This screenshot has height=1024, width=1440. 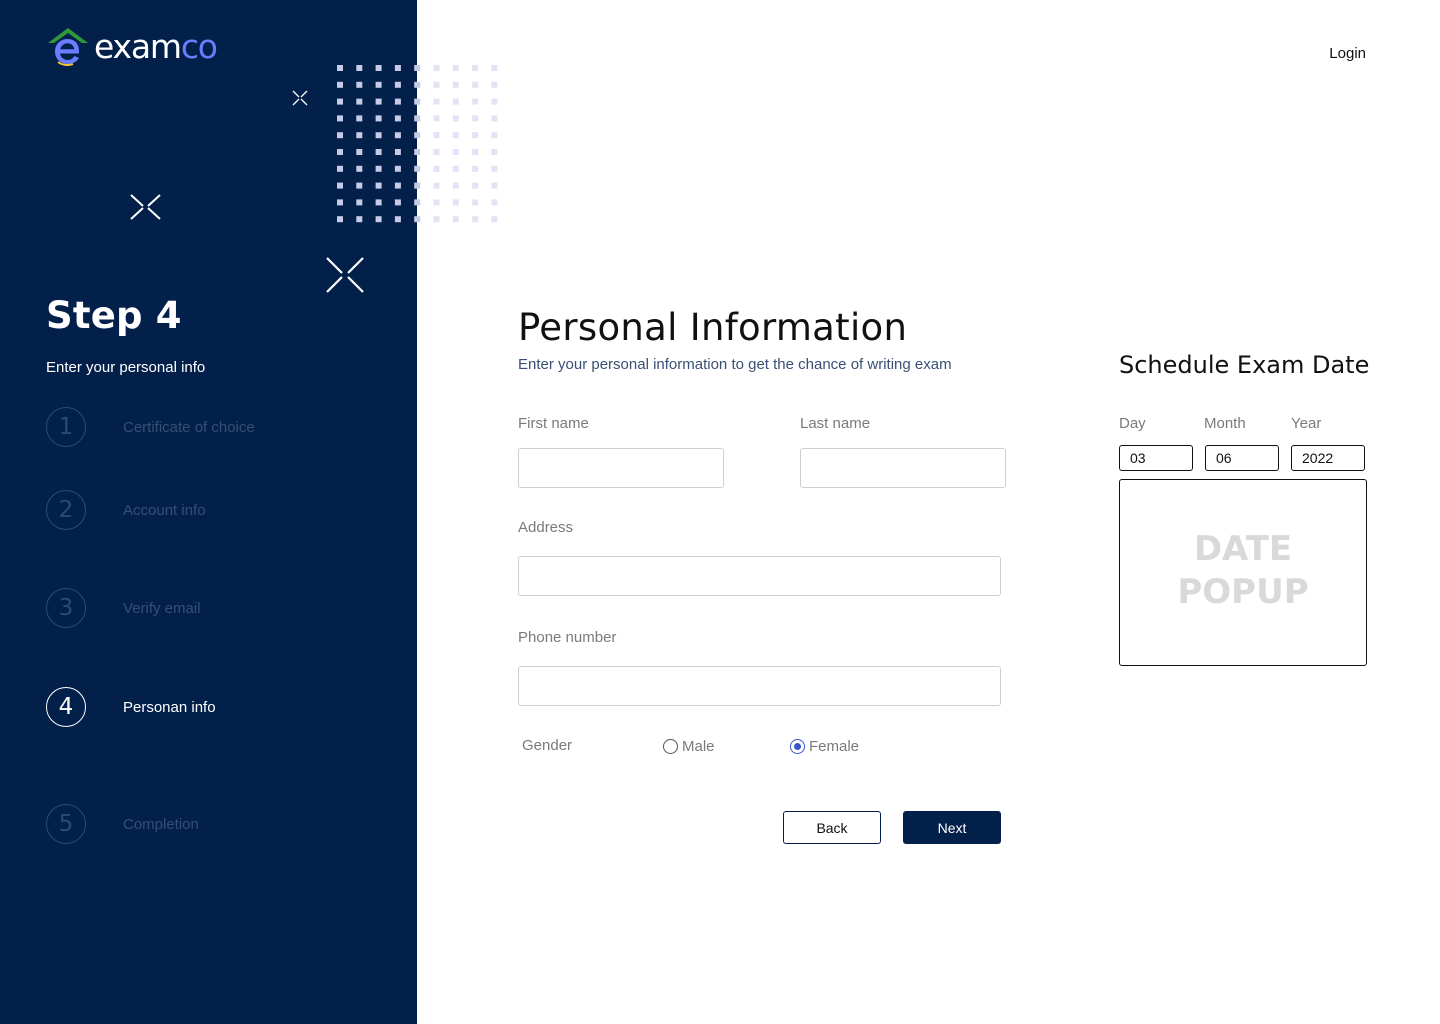 I want to click on radio-label: Male, so click(x=698, y=746).